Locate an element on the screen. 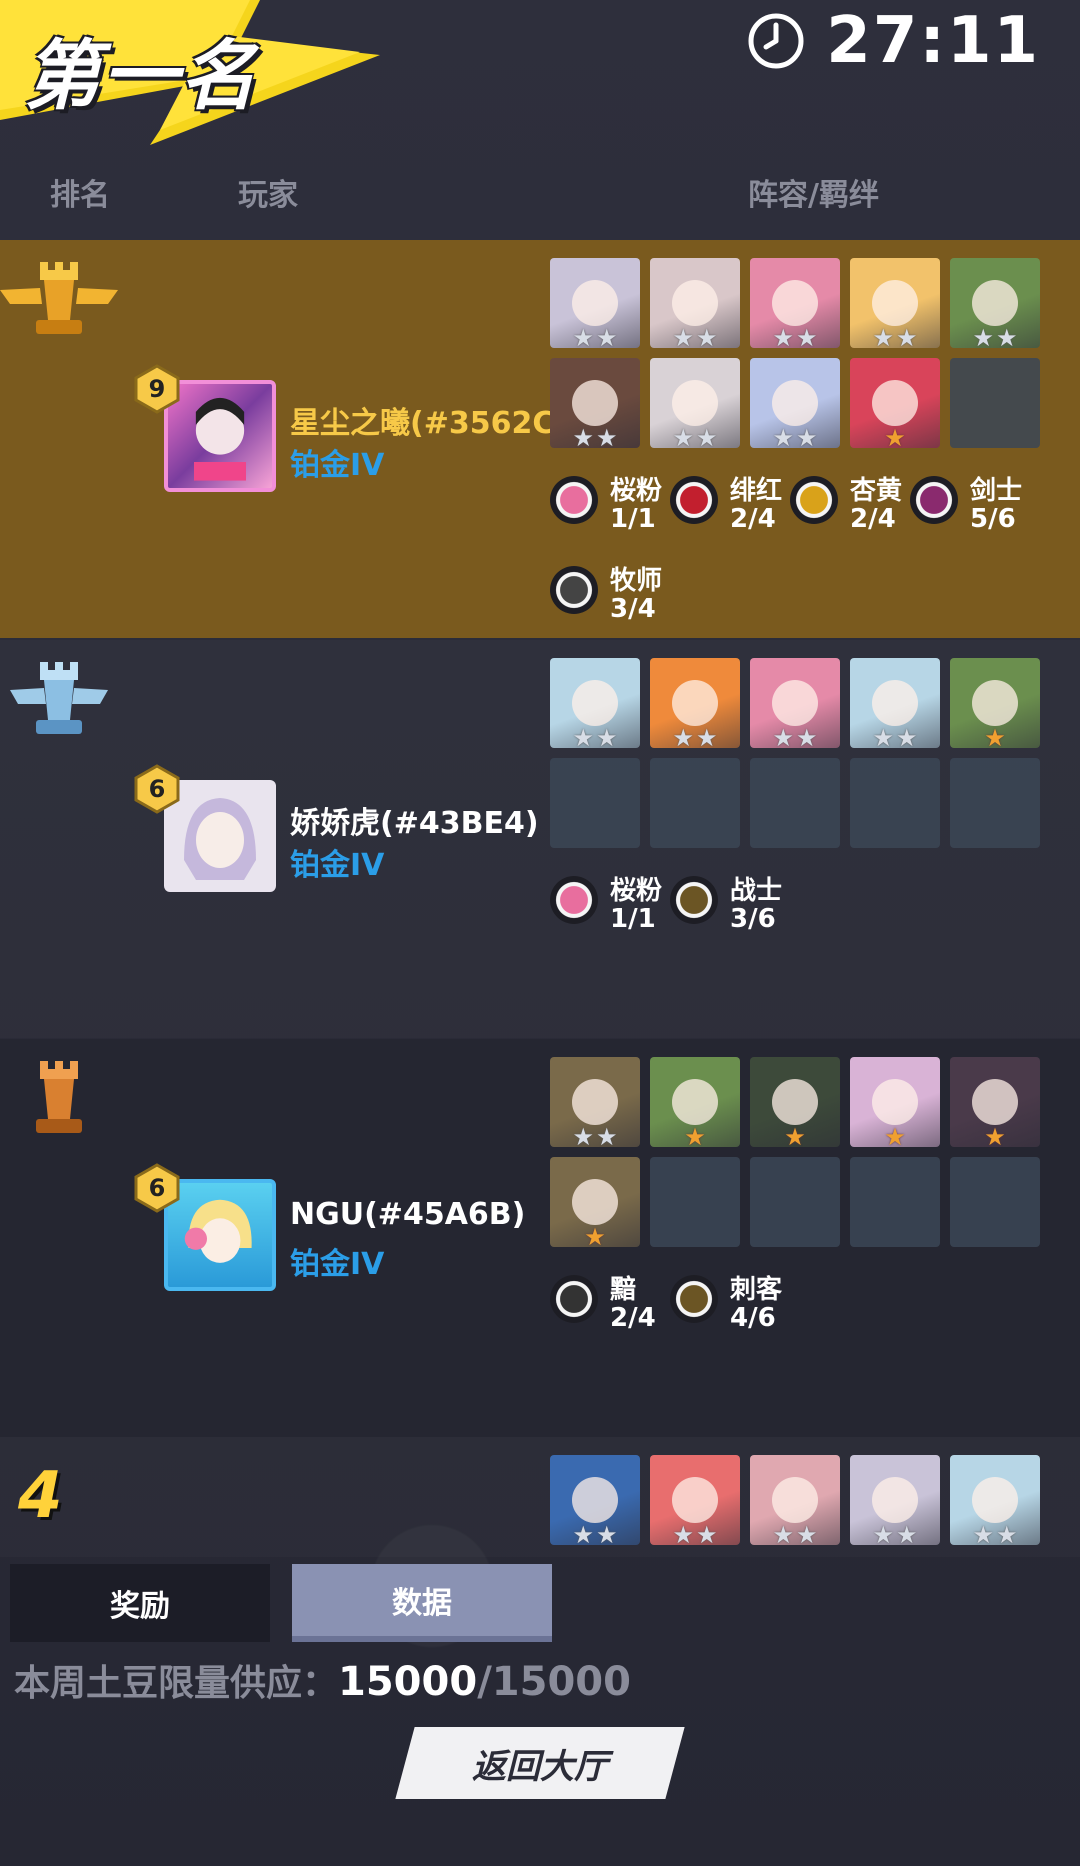 Image resolution: width=1080 pixels, height=1866 pixels. sakura-icon is located at coordinates (574, 500).